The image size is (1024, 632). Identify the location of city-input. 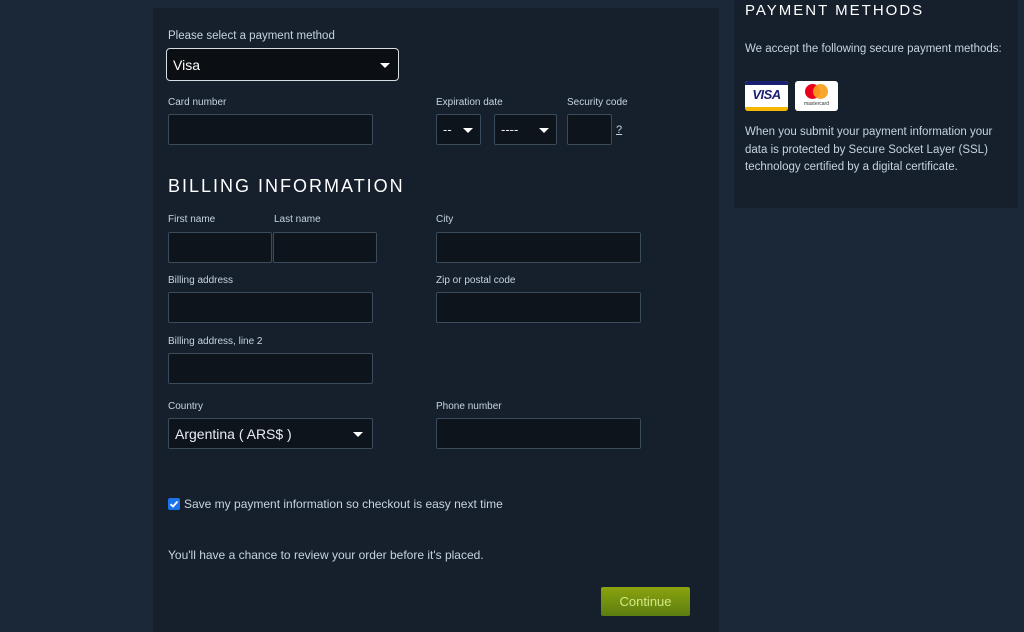
(538, 247).